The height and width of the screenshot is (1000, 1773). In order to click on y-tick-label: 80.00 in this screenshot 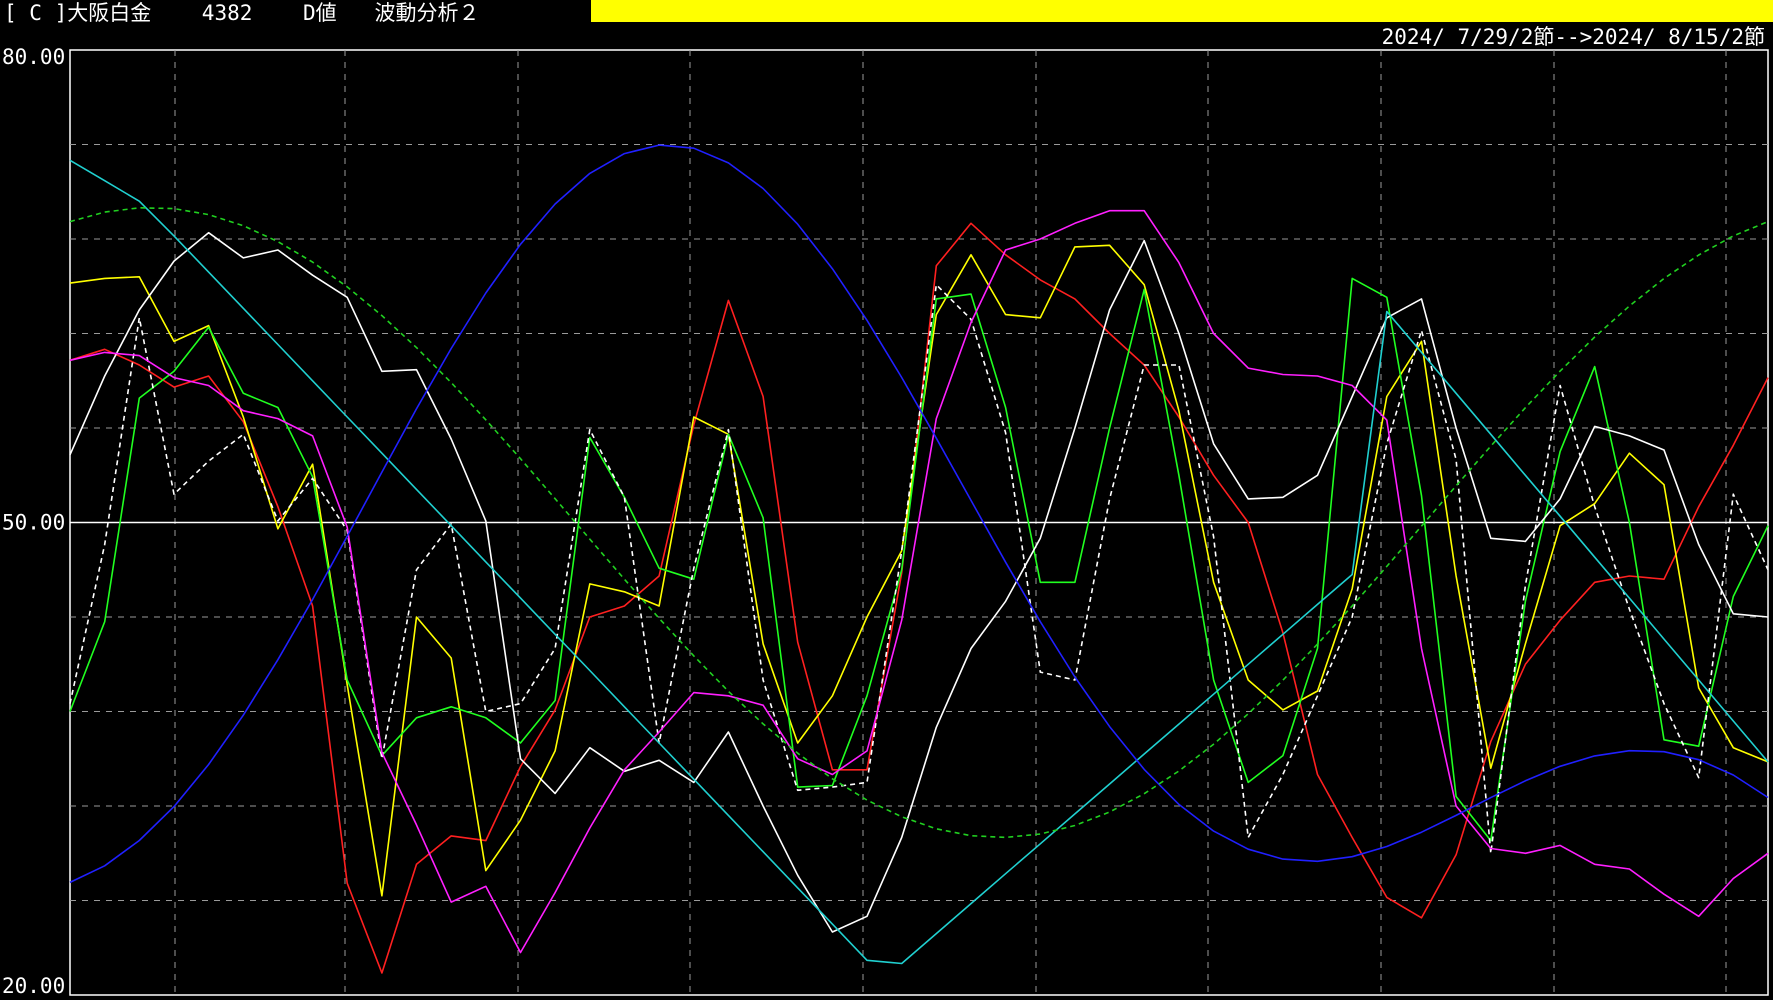, I will do `click(33, 57)`.